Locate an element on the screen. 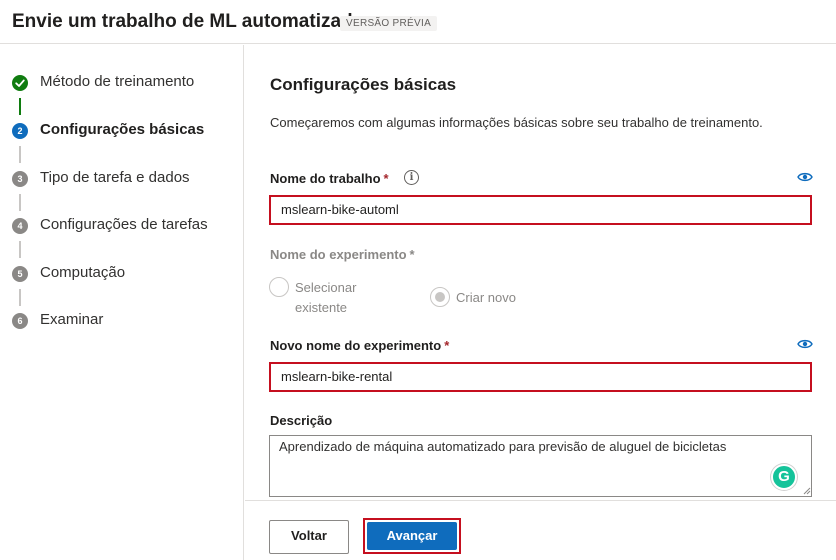 The width and height of the screenshot is (836, 560). job-name-label: Nome do trabalho * is located at coordinates (329, 178).